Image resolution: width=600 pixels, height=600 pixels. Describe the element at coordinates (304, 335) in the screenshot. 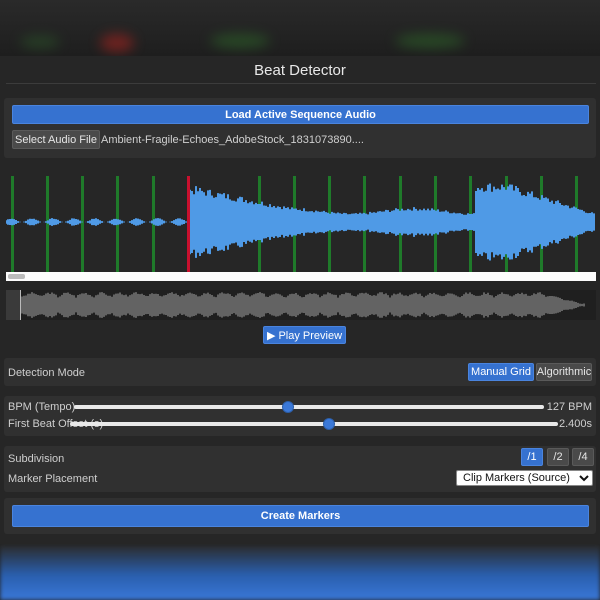

I see `play-preview-button: ▶ Play Preview` at that location.